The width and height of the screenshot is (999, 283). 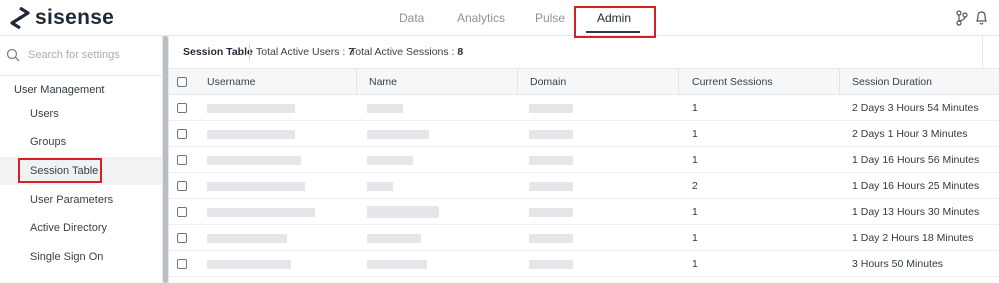 I want to click on column-header-current-sessions: Current Sessions, so click(x=732, y=82).